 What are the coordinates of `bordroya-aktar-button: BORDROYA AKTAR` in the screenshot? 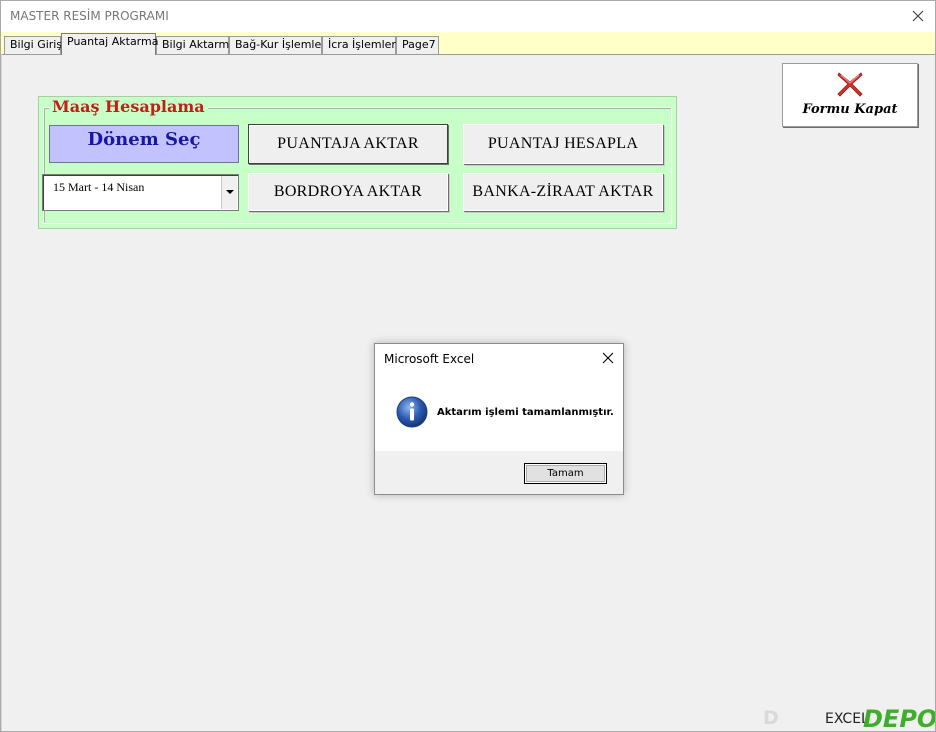 It's located at (348, 192).